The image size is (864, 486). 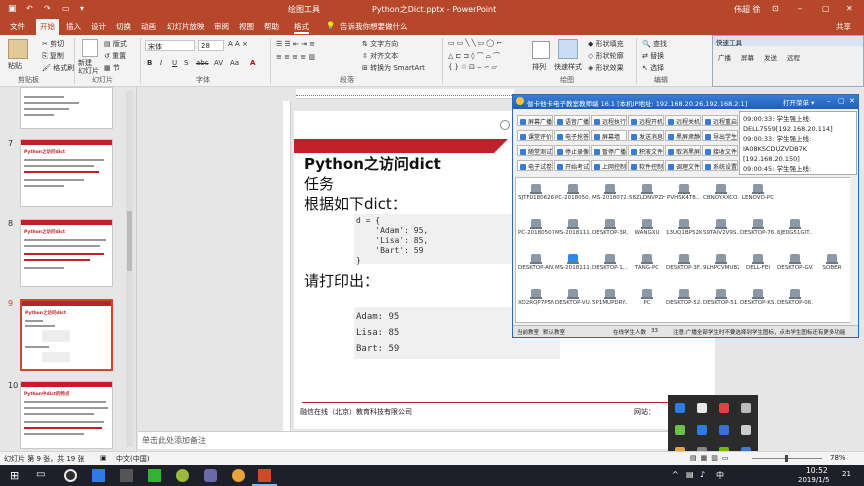 What do you see at coordinates (88, 67) in the screenshot?
I see `new-slide-button: 新建 幻灯片` at bounding box center [88, 67].